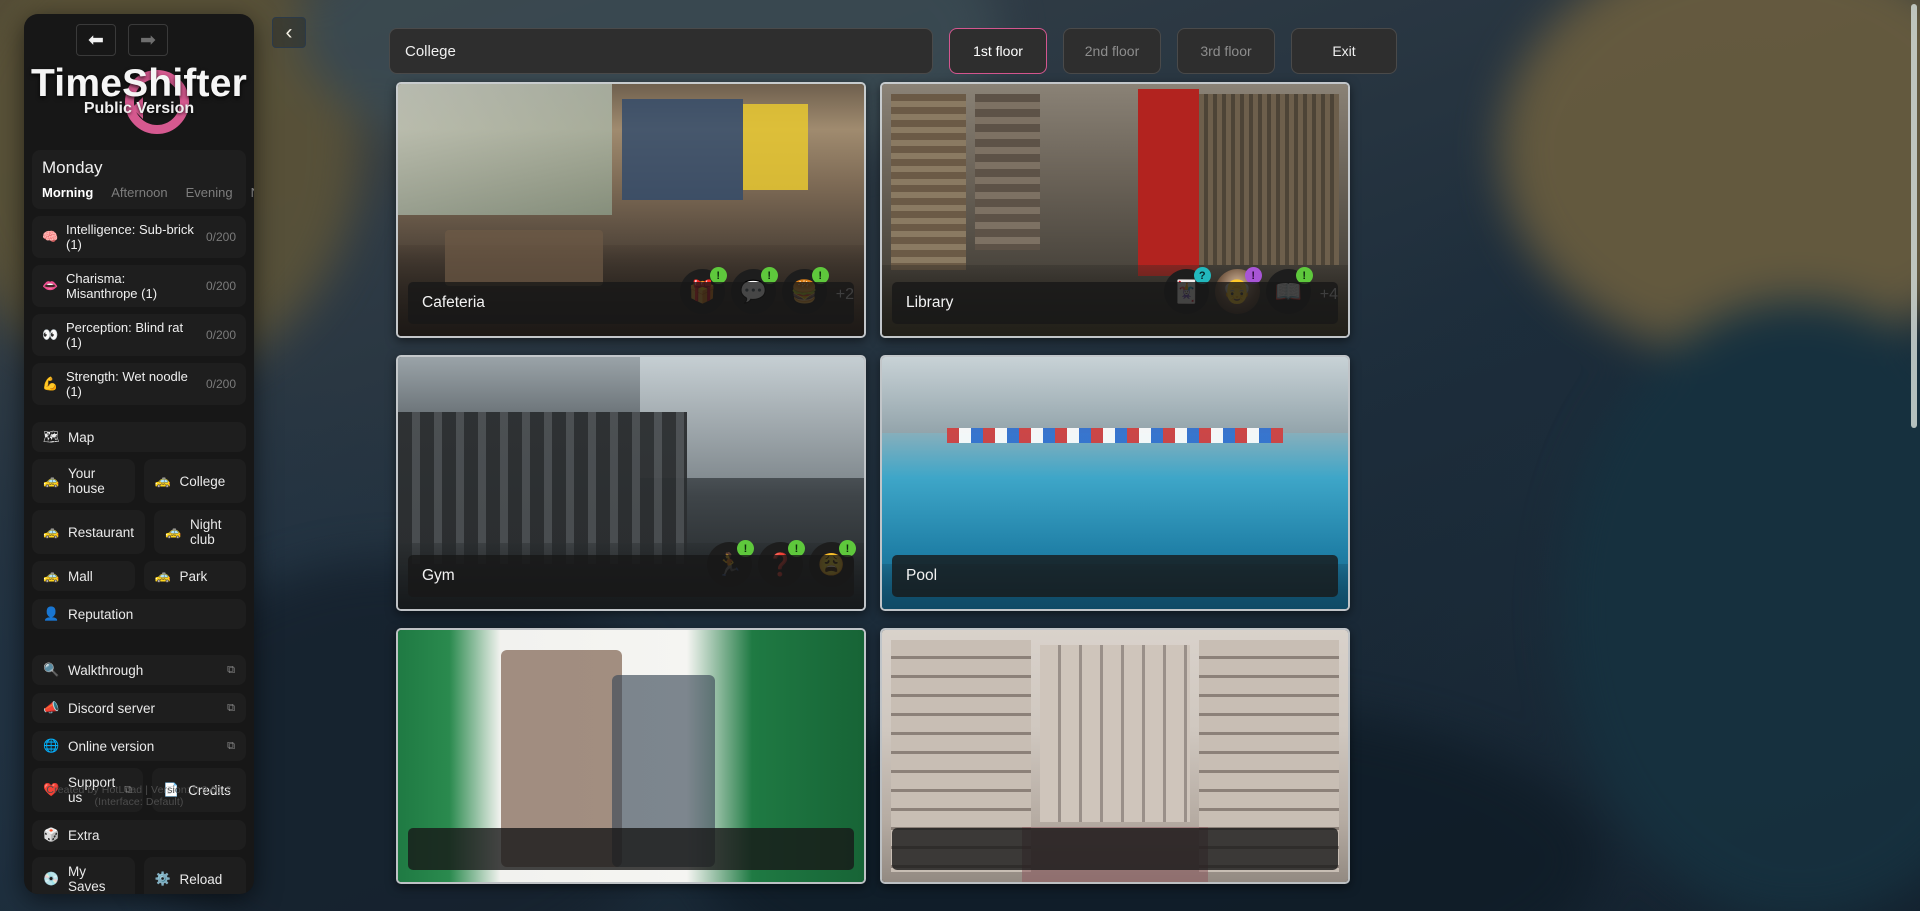 Image resolution: width=1920 pixels, height=911 pixels. What do you see at coordinates (51, 613) in the screenshot?
I see `person-icon: 👤` at bounding box center [51, 613].